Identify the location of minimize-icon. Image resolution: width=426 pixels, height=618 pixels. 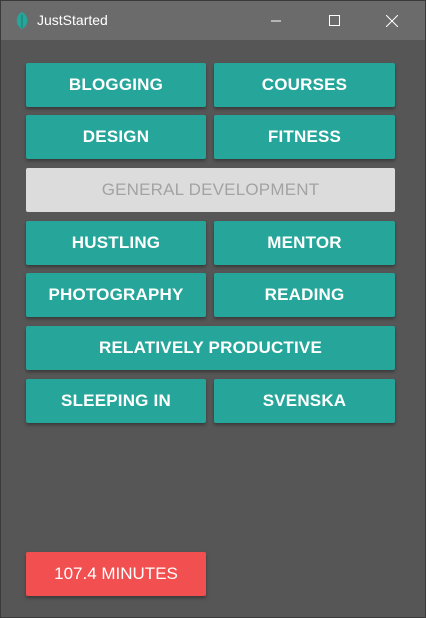
(276, 20).